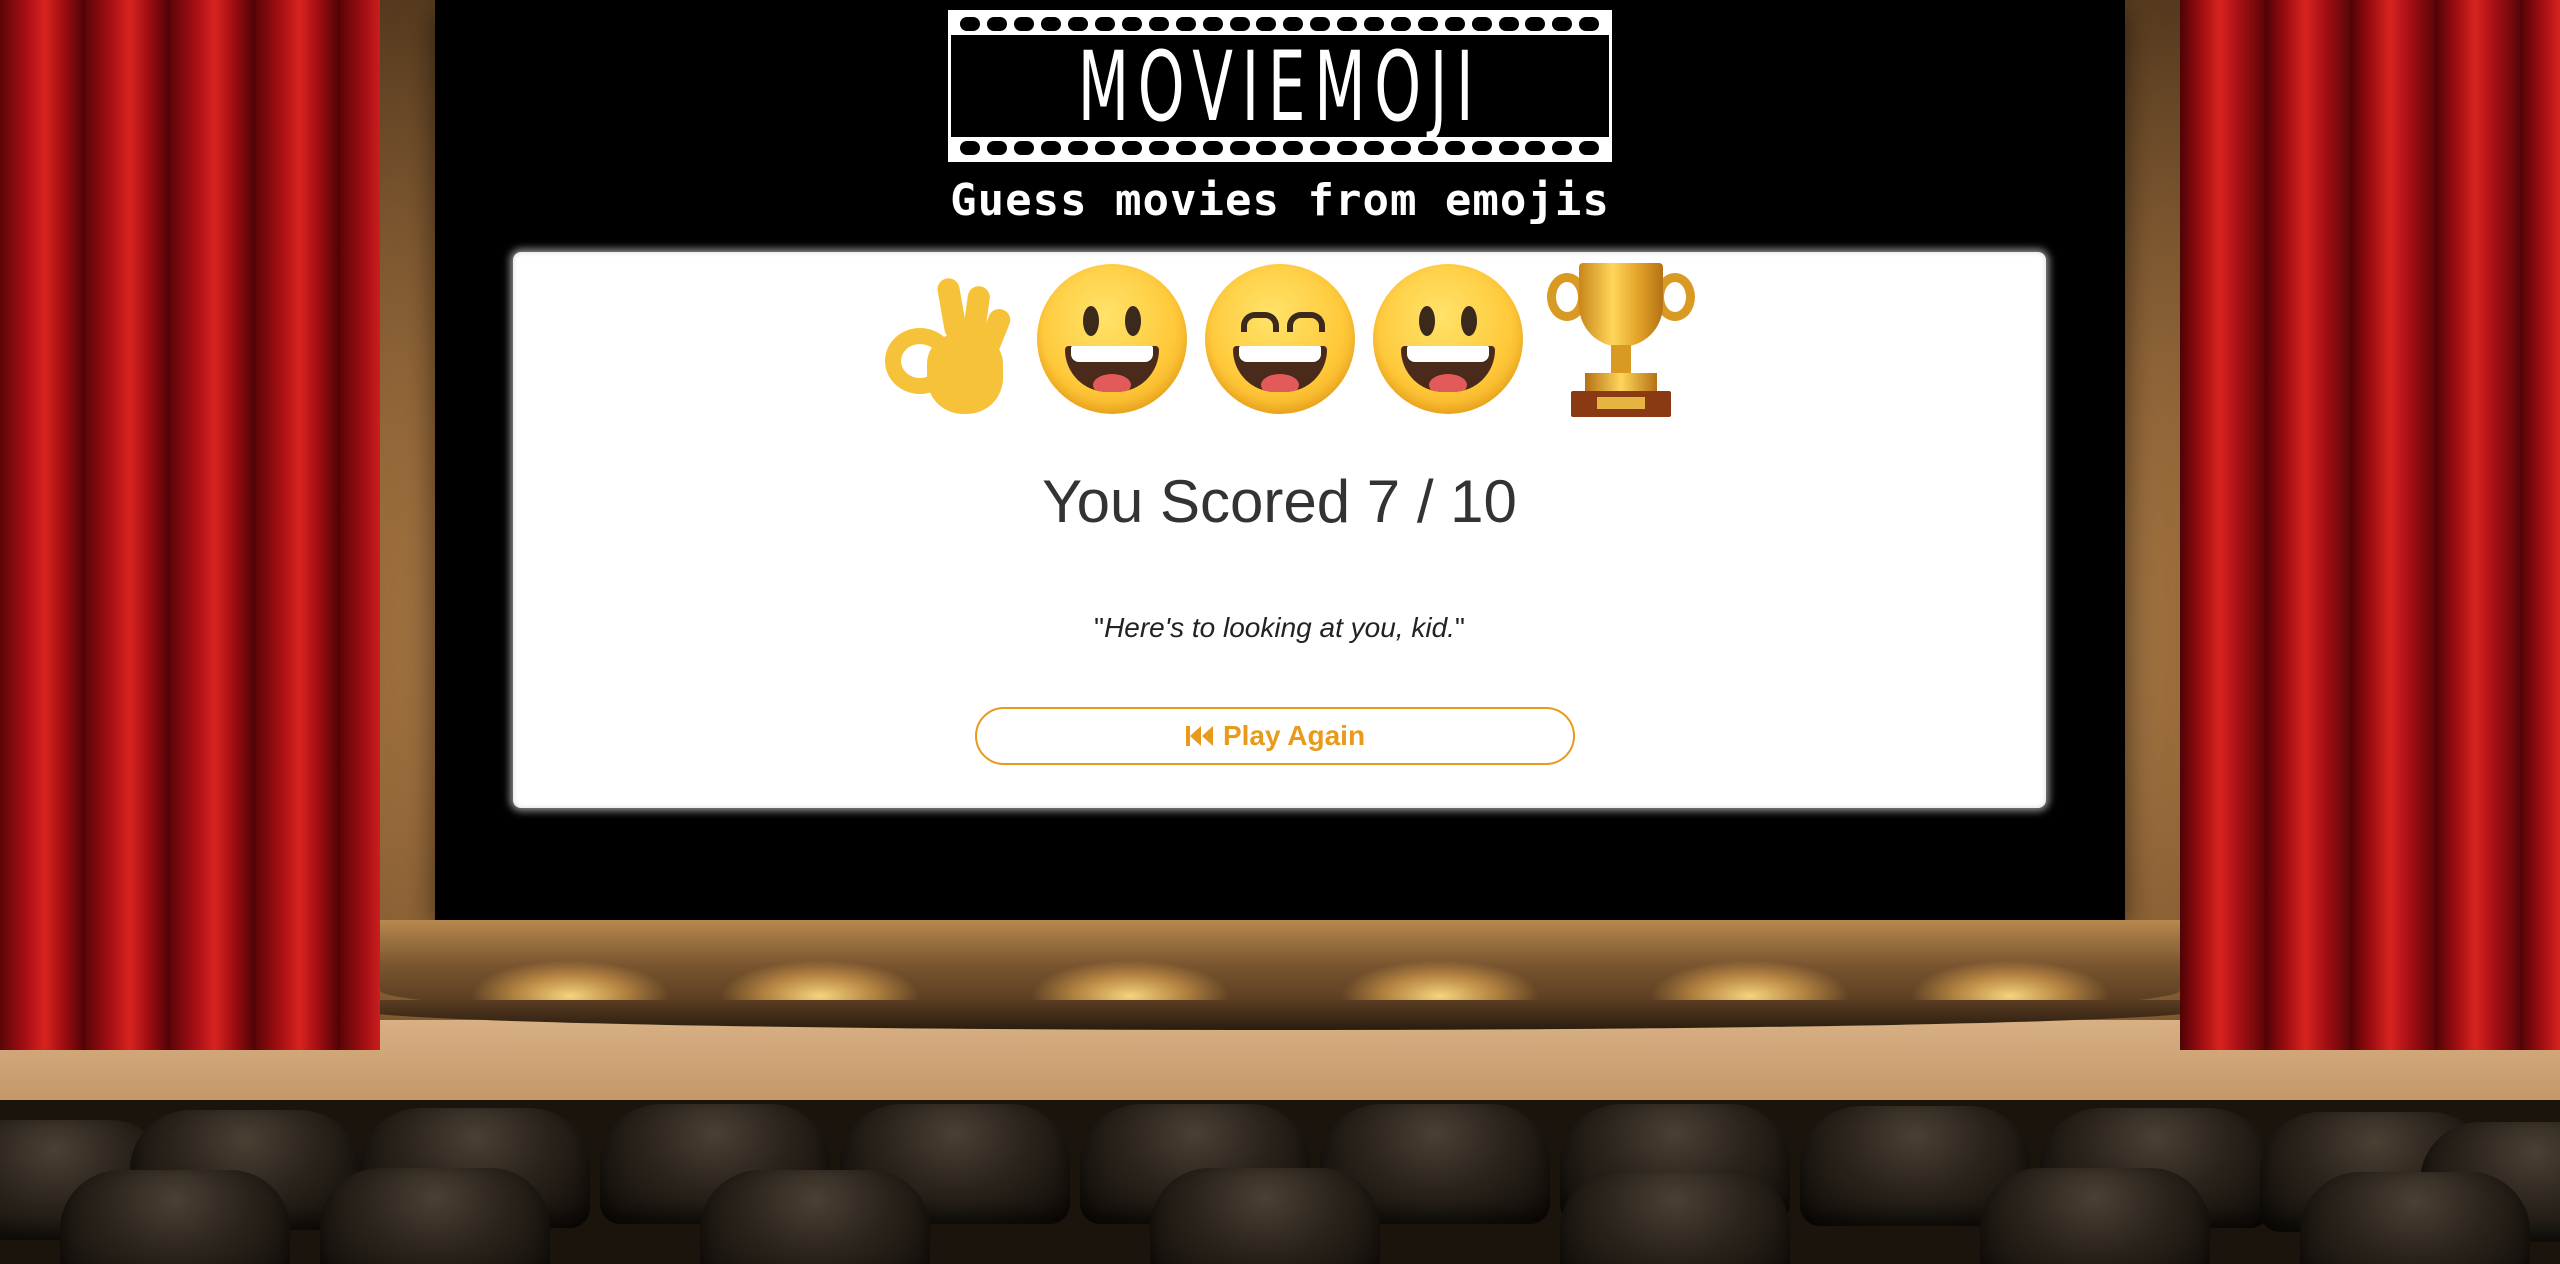 This screenshot has width=2560, height=1264. Describe the element at coordinates (1099, 627) in the screenshot. I see `quote-open-mark: "` at that location.